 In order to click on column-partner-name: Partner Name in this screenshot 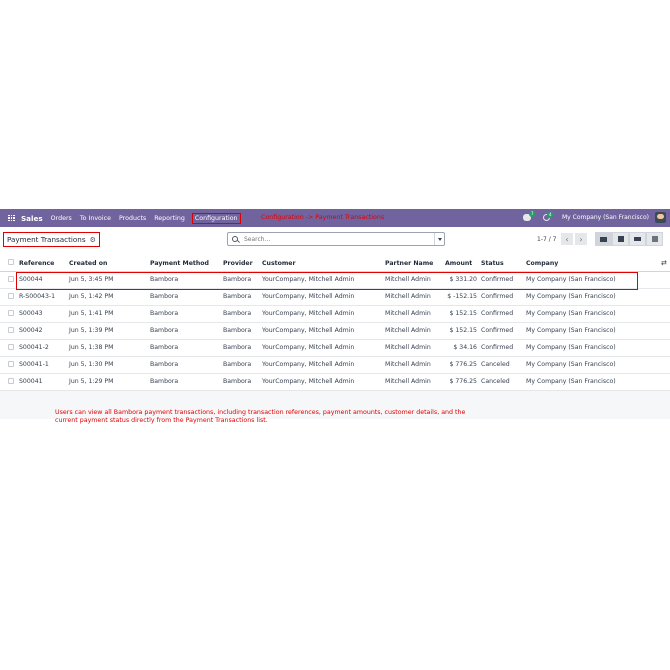, I will do `click(415, 264)`.